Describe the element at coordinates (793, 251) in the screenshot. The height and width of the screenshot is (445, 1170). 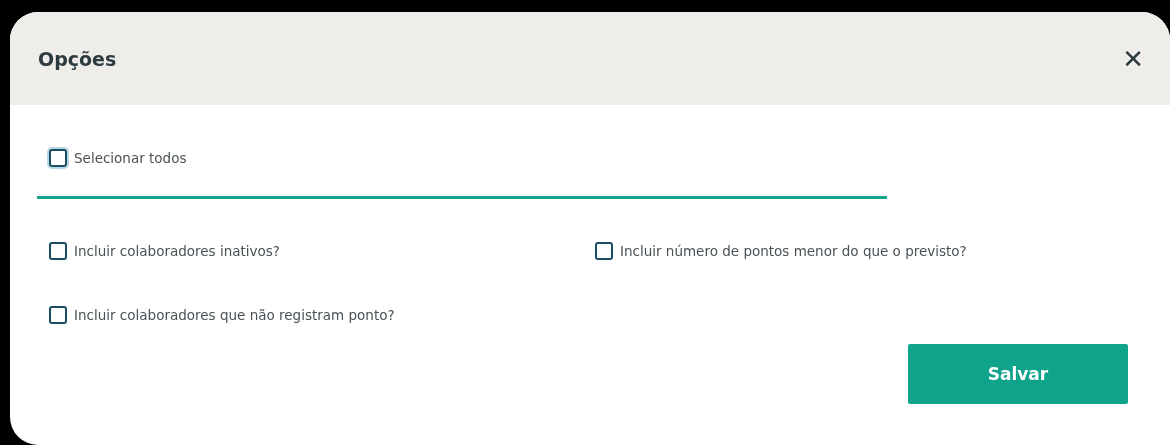
I see `checkbox-label: Incluir número de pontos menor do que o previsto?` at that location.